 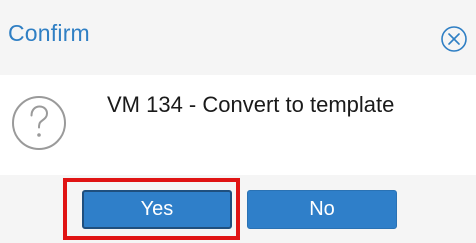 What do you see at coordinates (251, 104) in the screenshot?
I see `dialog-message: VM 134 - Convert to template` at bounding box center [251, 104].